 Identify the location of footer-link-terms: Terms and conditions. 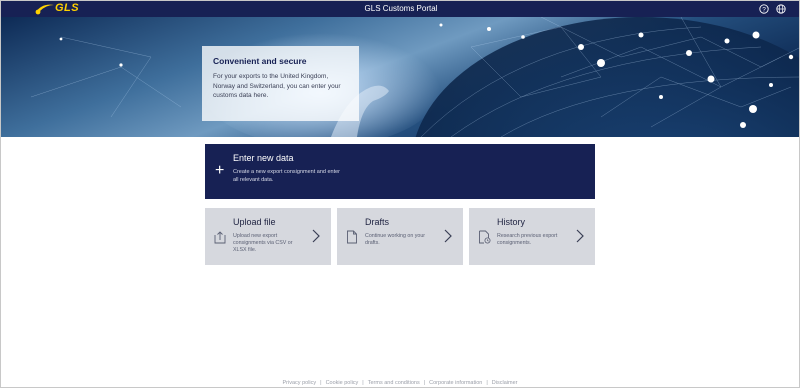
(394, 383).